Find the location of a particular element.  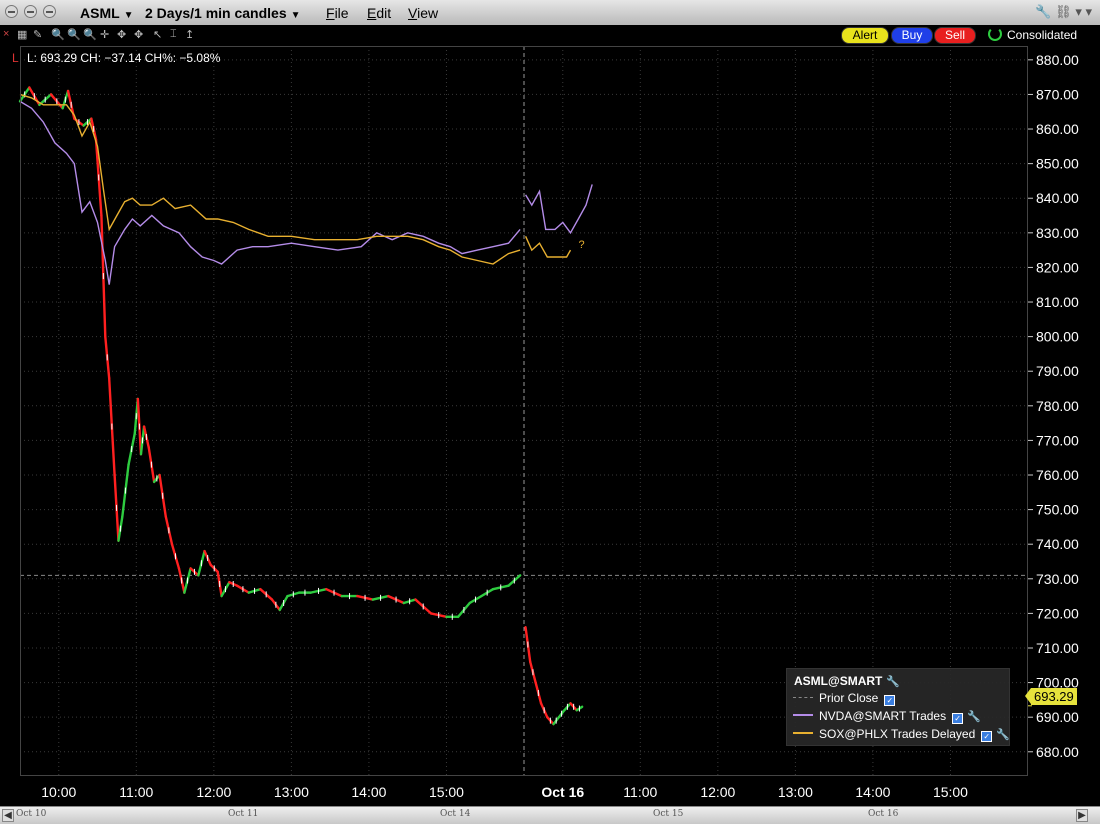

y-tick-label: 740.00 is located at coordinates (1057, 544).